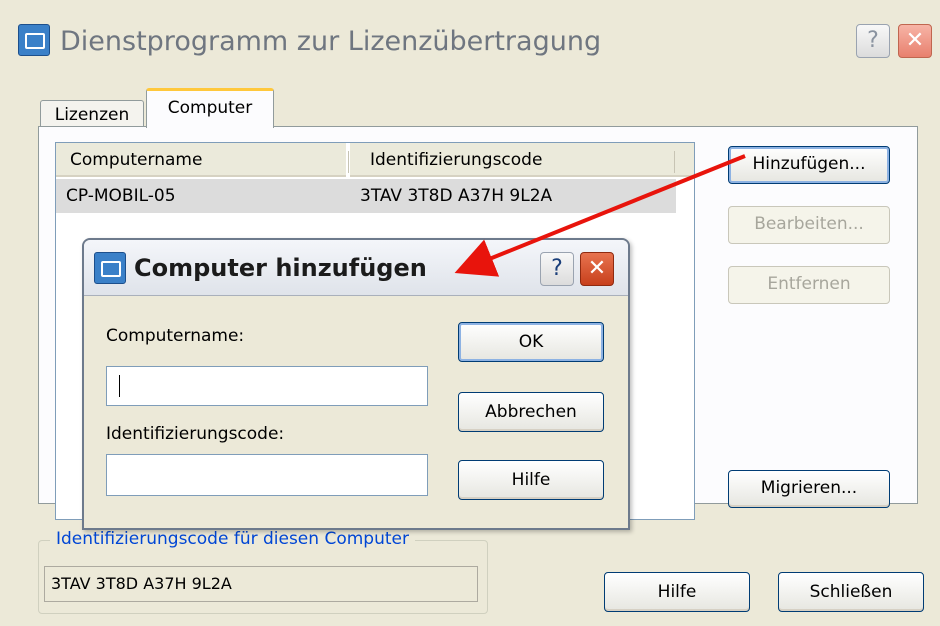 The height and width of the screenshot is (626, 940). Describe the element at coordinates (195, 434) in the screenshot. I see `code-label: Identifizierungscode:` at that location.